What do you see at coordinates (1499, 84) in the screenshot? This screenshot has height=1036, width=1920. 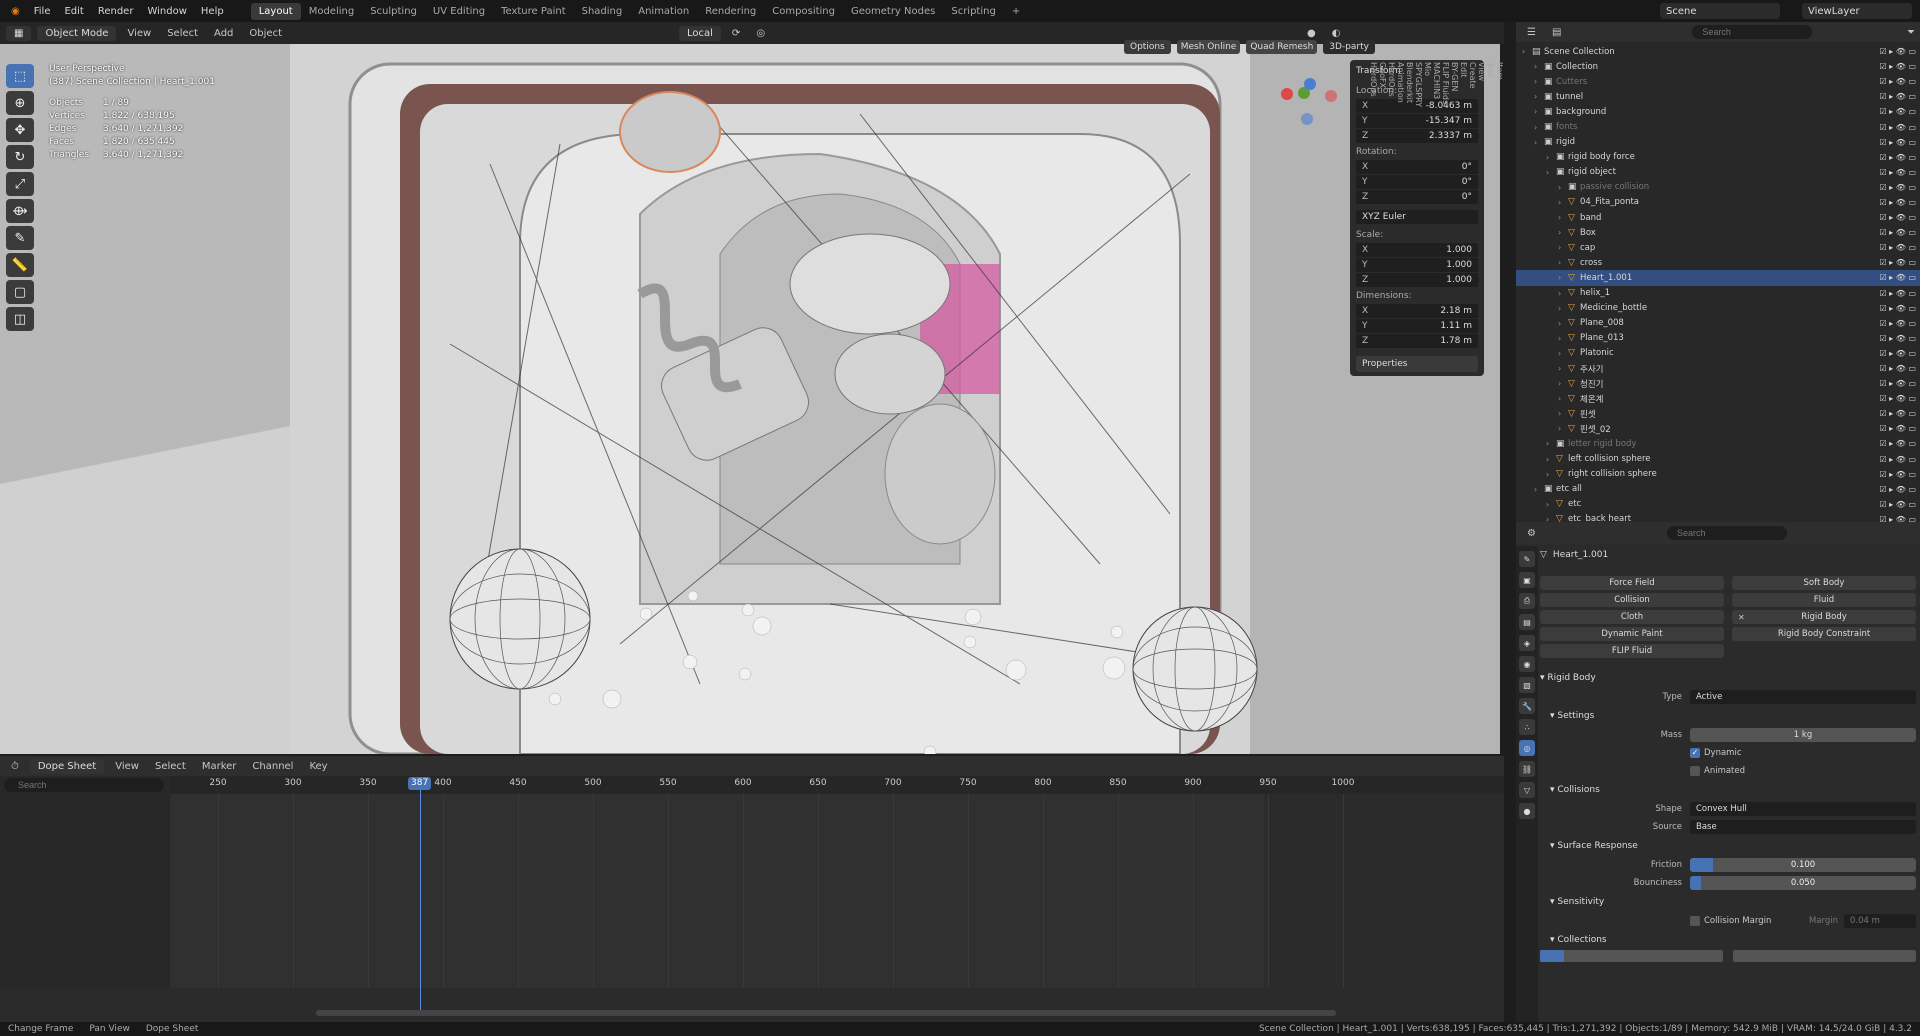 I see `tab-item: Item` at bounding box center [1499, 84].